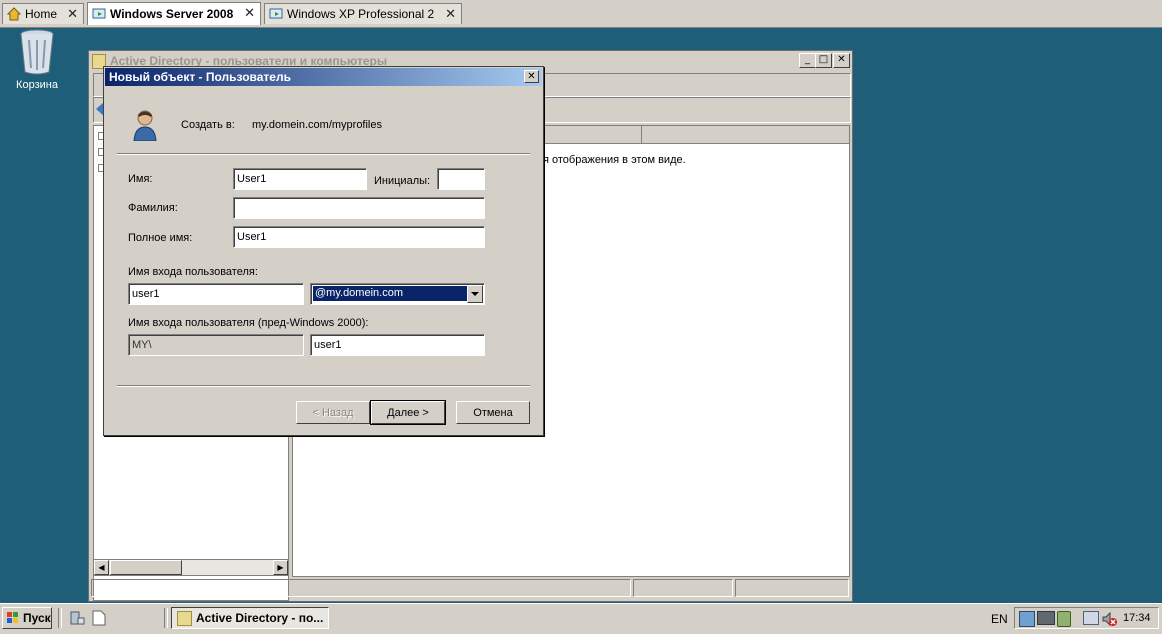 Image resolution: width=1162 pixels, height=634 pixels. I want to click on dropdown-button, so click(475, 294).